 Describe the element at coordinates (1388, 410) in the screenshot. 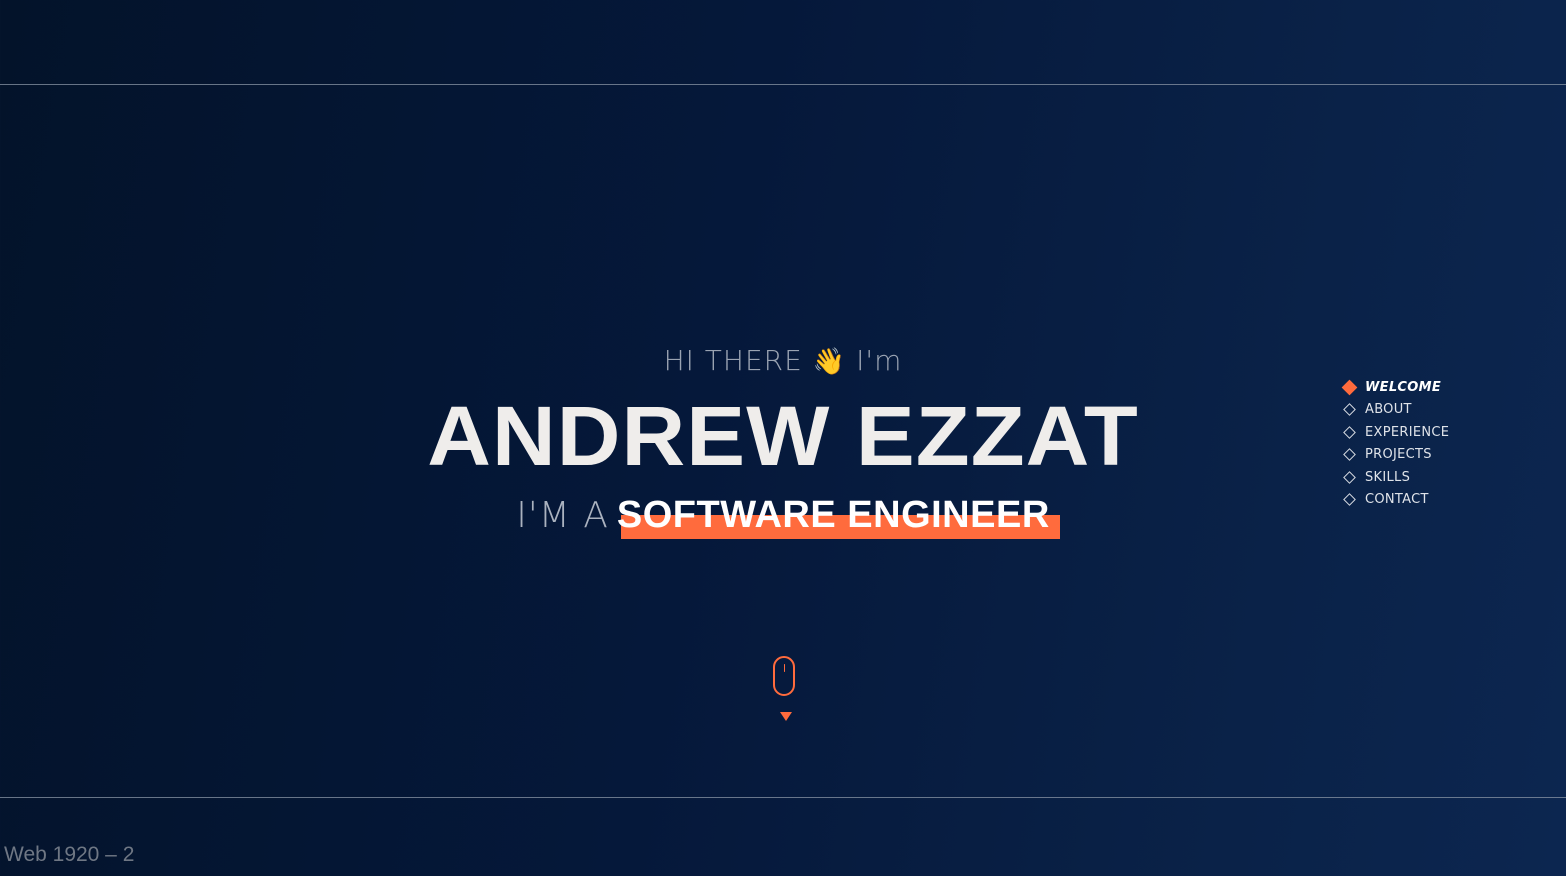

I see `nav-item-label: ABOUT` at that location.